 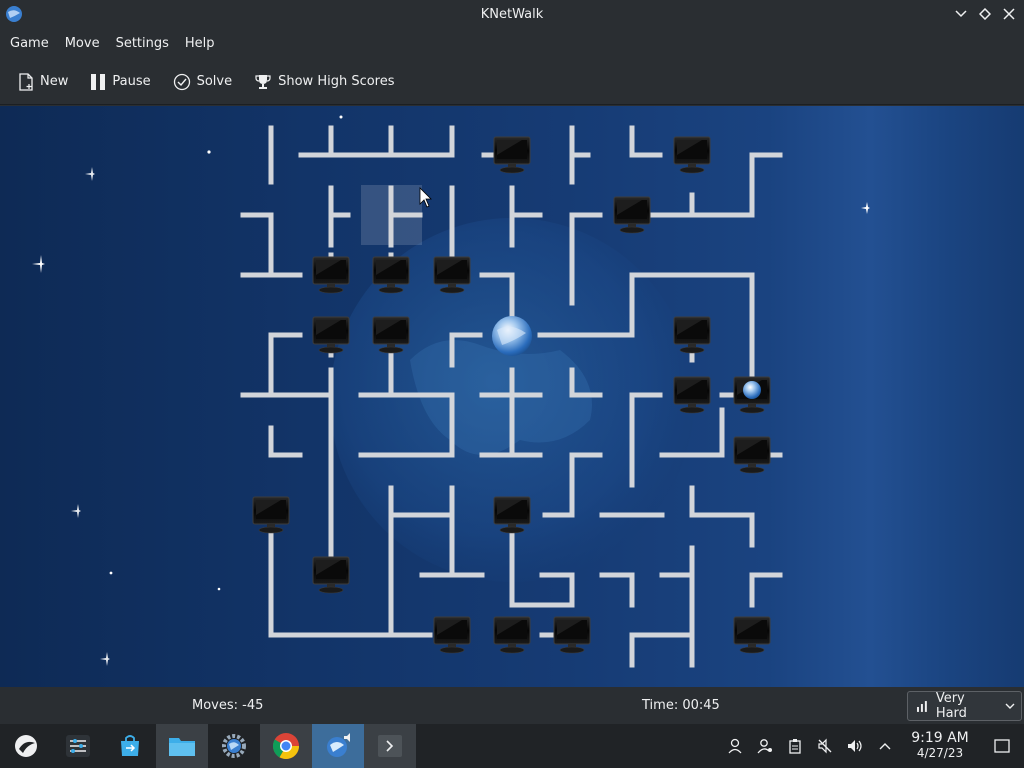 I want to click on show-desktop-icon, so click(x=1002, y=746).